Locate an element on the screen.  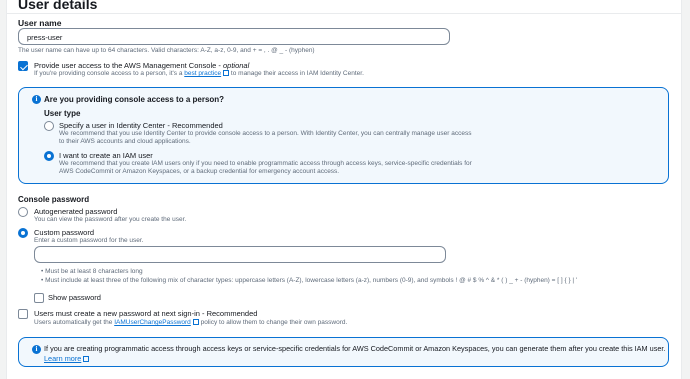
best-practice-link: best practice is located at coordinates (202, 73).